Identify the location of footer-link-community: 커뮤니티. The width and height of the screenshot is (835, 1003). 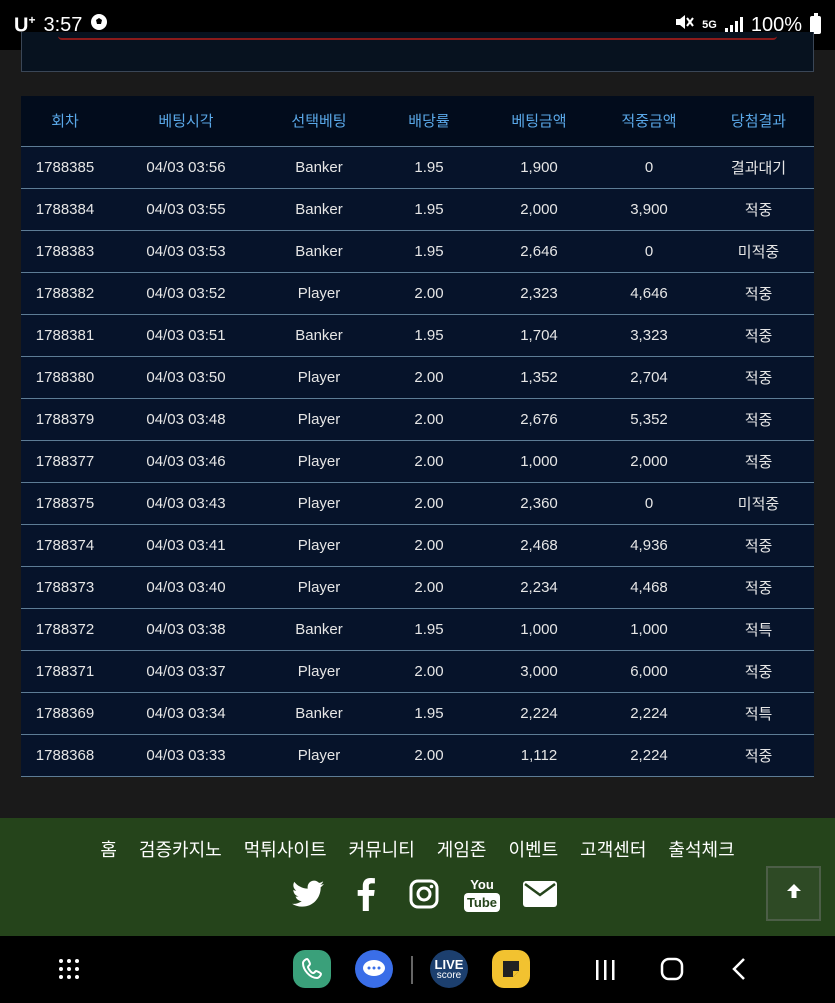
(382, 849).